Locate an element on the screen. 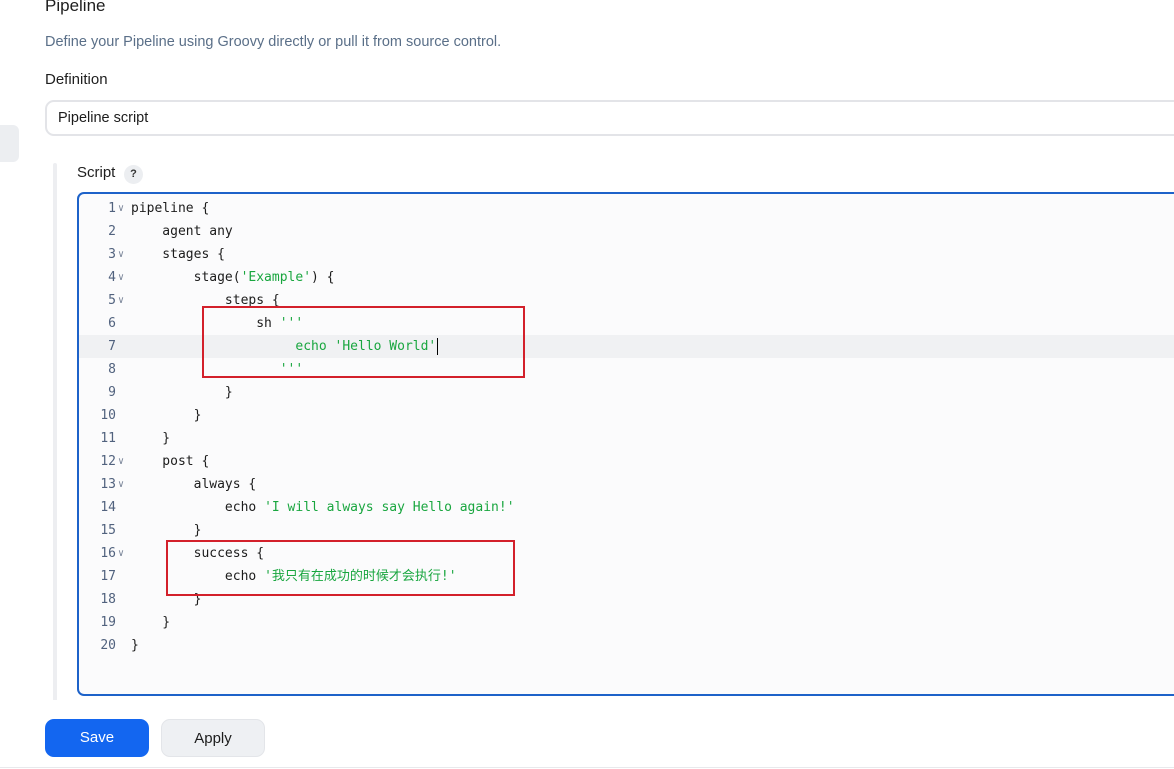 Image resolution: width=1174 pixels, height=769 pixels. annotation-box-sh-block is located at coordinates (363, 342).